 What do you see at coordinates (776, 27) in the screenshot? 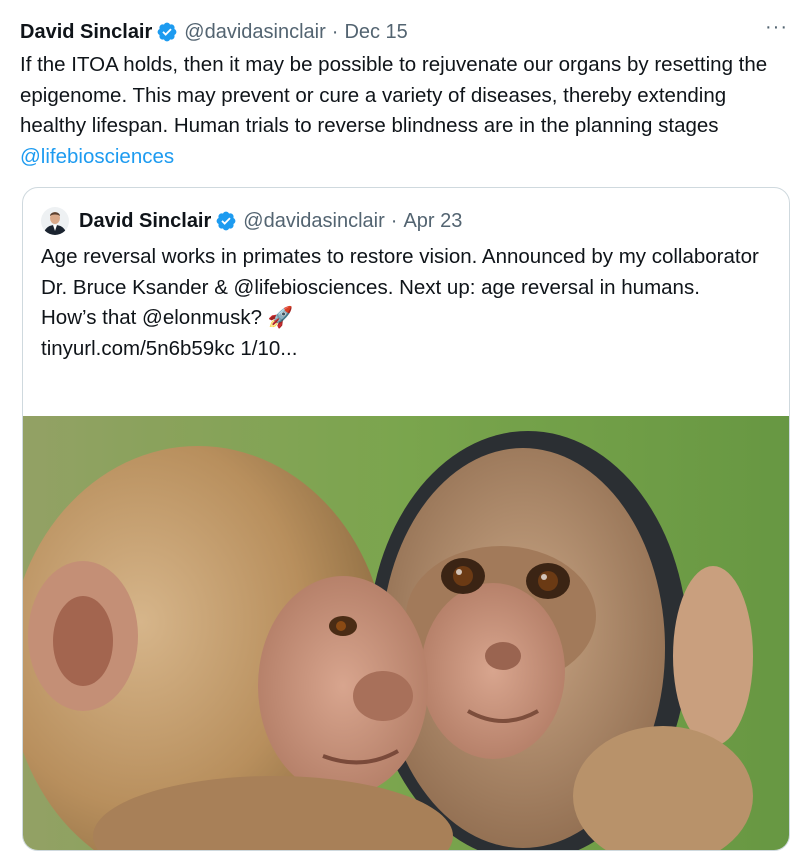
I see `more-options-icon: ···` at bounding box center [776, 27].